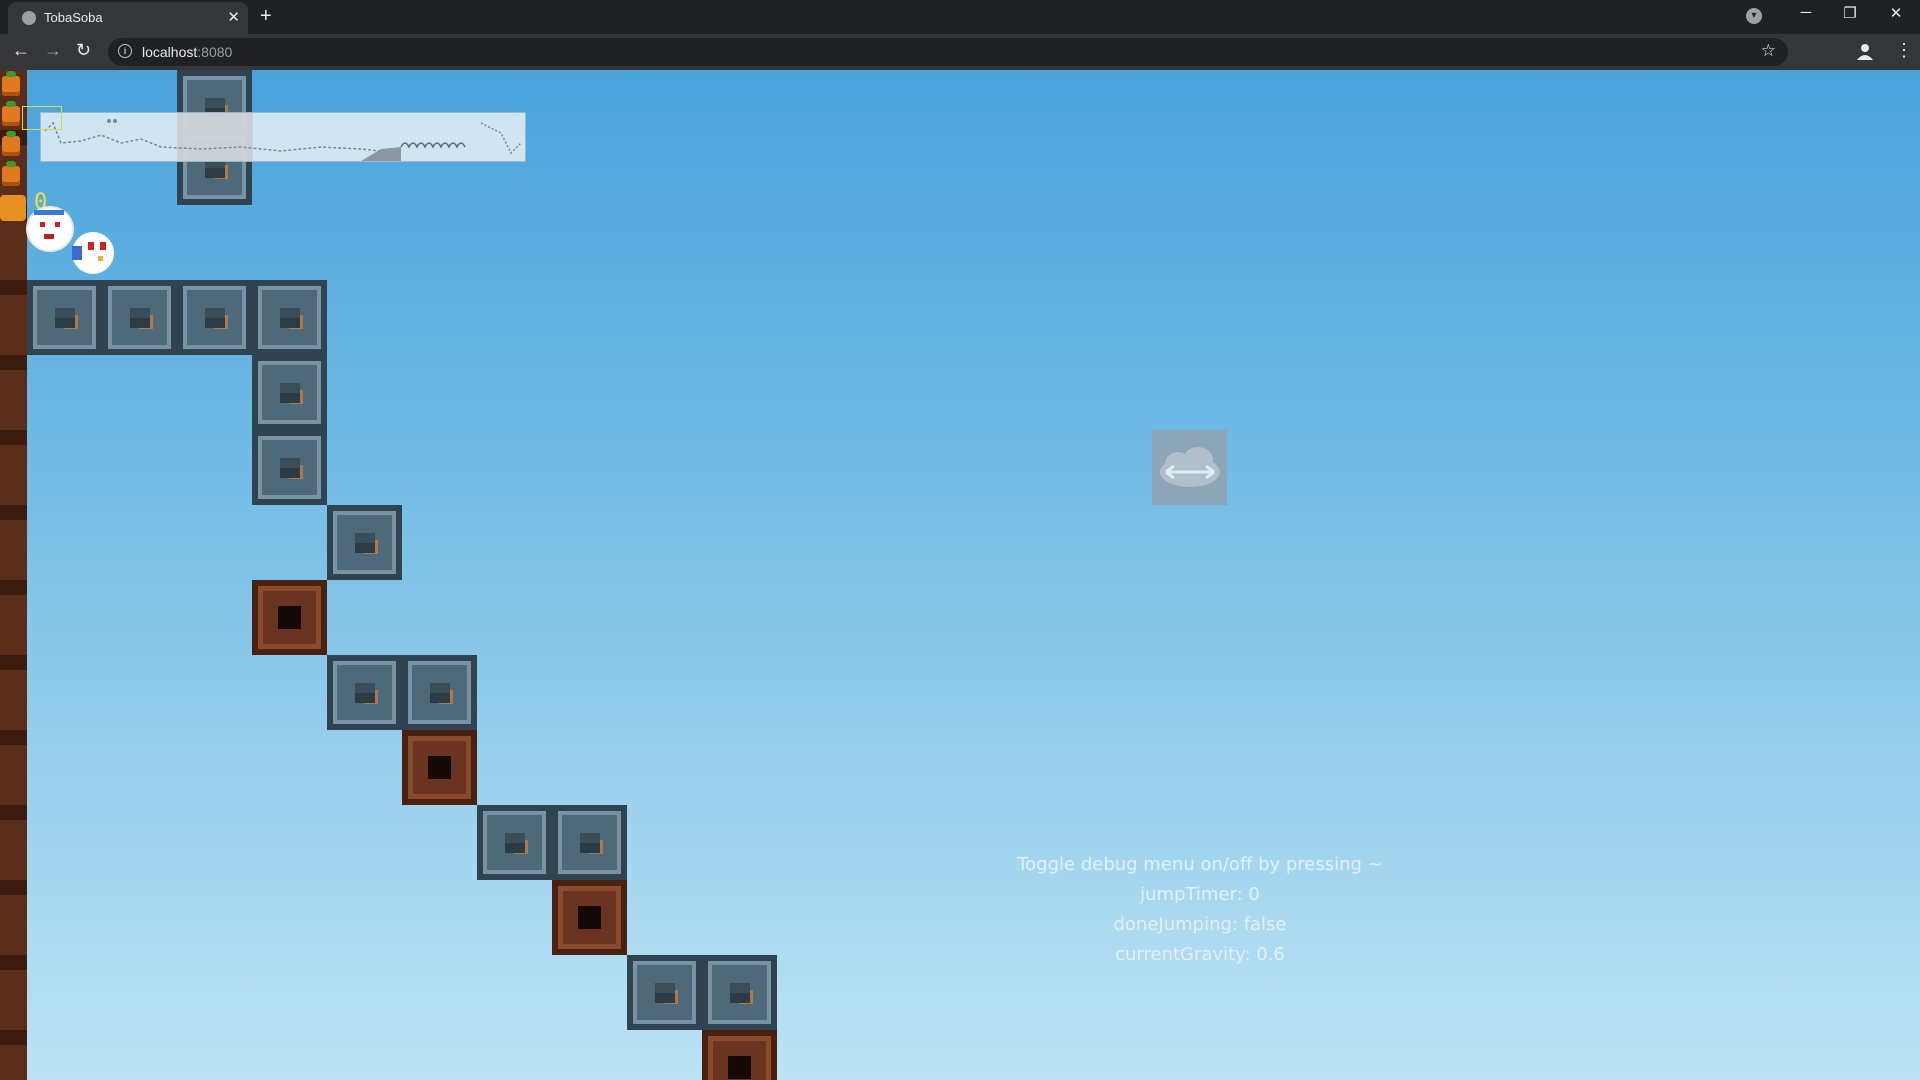  I want to click on minimap-terrain, so click(283, 137).